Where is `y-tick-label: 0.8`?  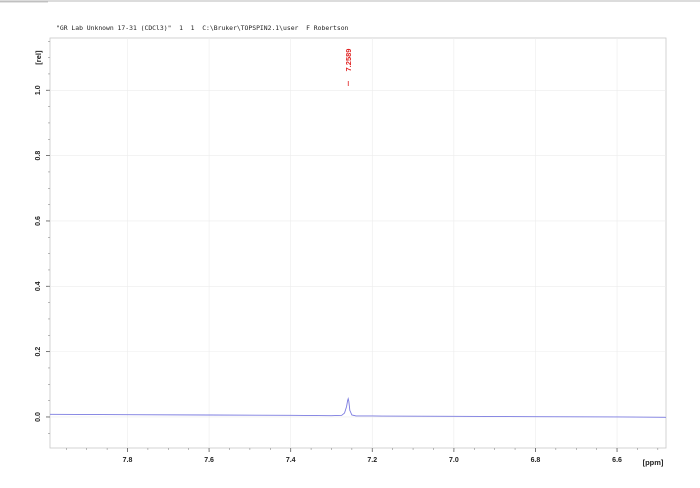 y-tick-label: 0.8 is located at coordinates (38, 156).